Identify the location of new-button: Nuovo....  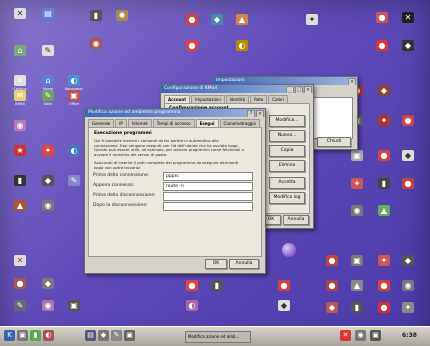
(287, 136).